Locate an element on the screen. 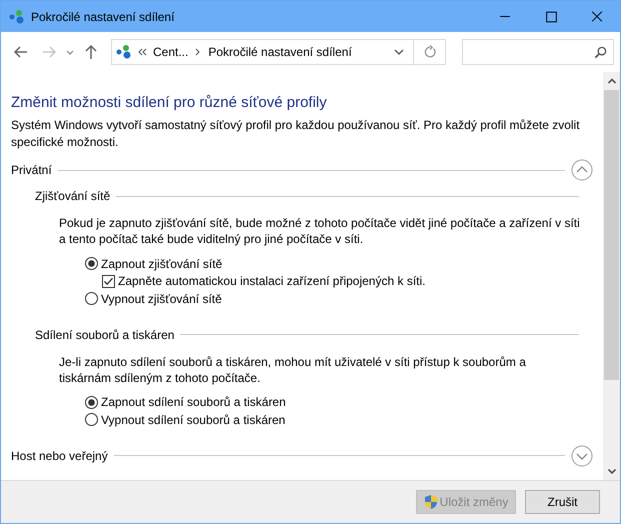 This screenshot has width=621, height=524. section-heading: Sdílení souborů a tiskáren is located at coordinates (104, 335).